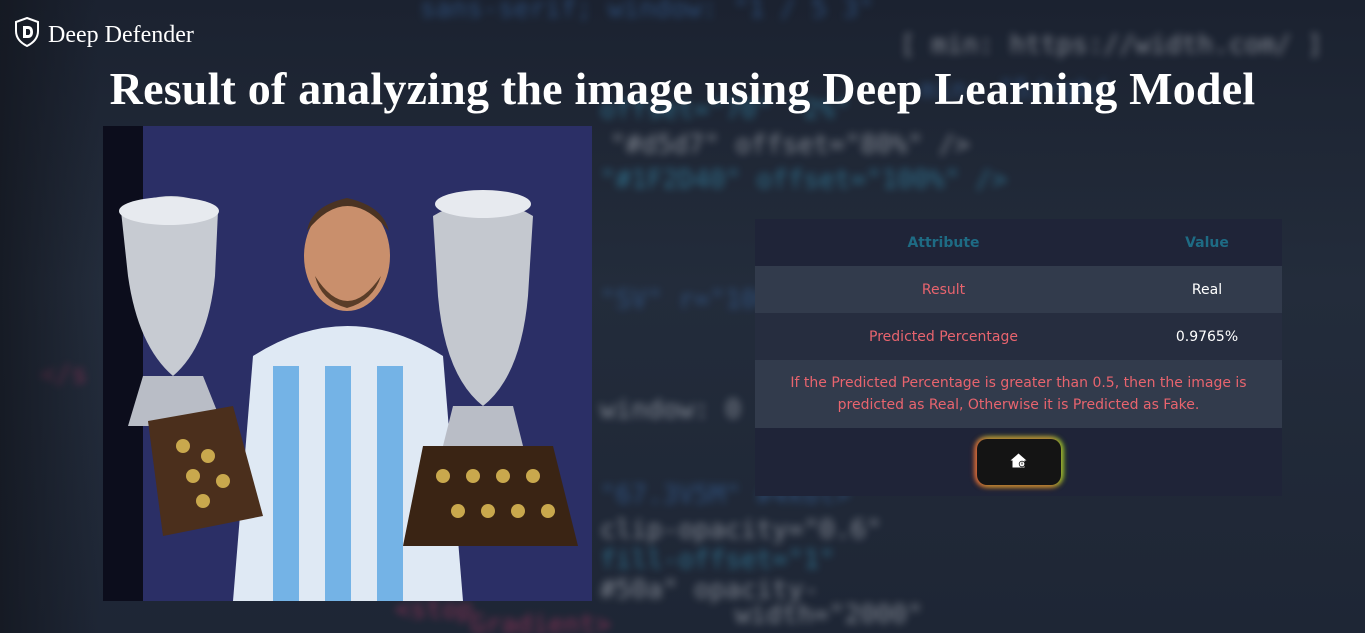  I want to click on table-header-row: Attribute Value, so click(1018, 242).